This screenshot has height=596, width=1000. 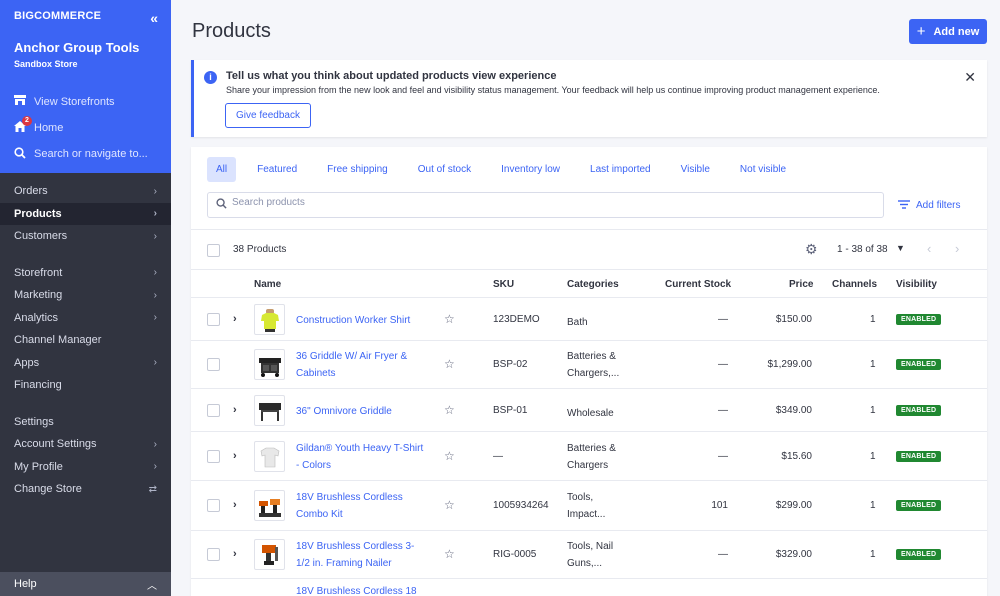 What do you see at coordinates (900, 248) in the screenshot?
I see `caret-down-icon: ▼` at bounding box center [900, 248].